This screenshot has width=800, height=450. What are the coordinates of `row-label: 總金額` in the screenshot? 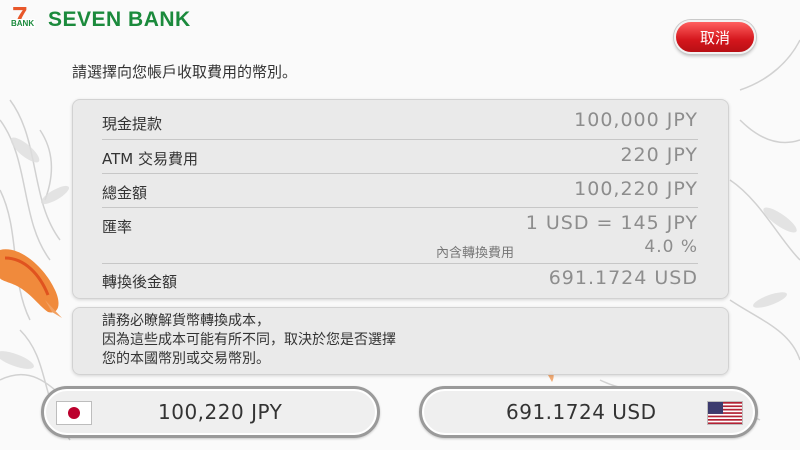 It's located at (125, 193).